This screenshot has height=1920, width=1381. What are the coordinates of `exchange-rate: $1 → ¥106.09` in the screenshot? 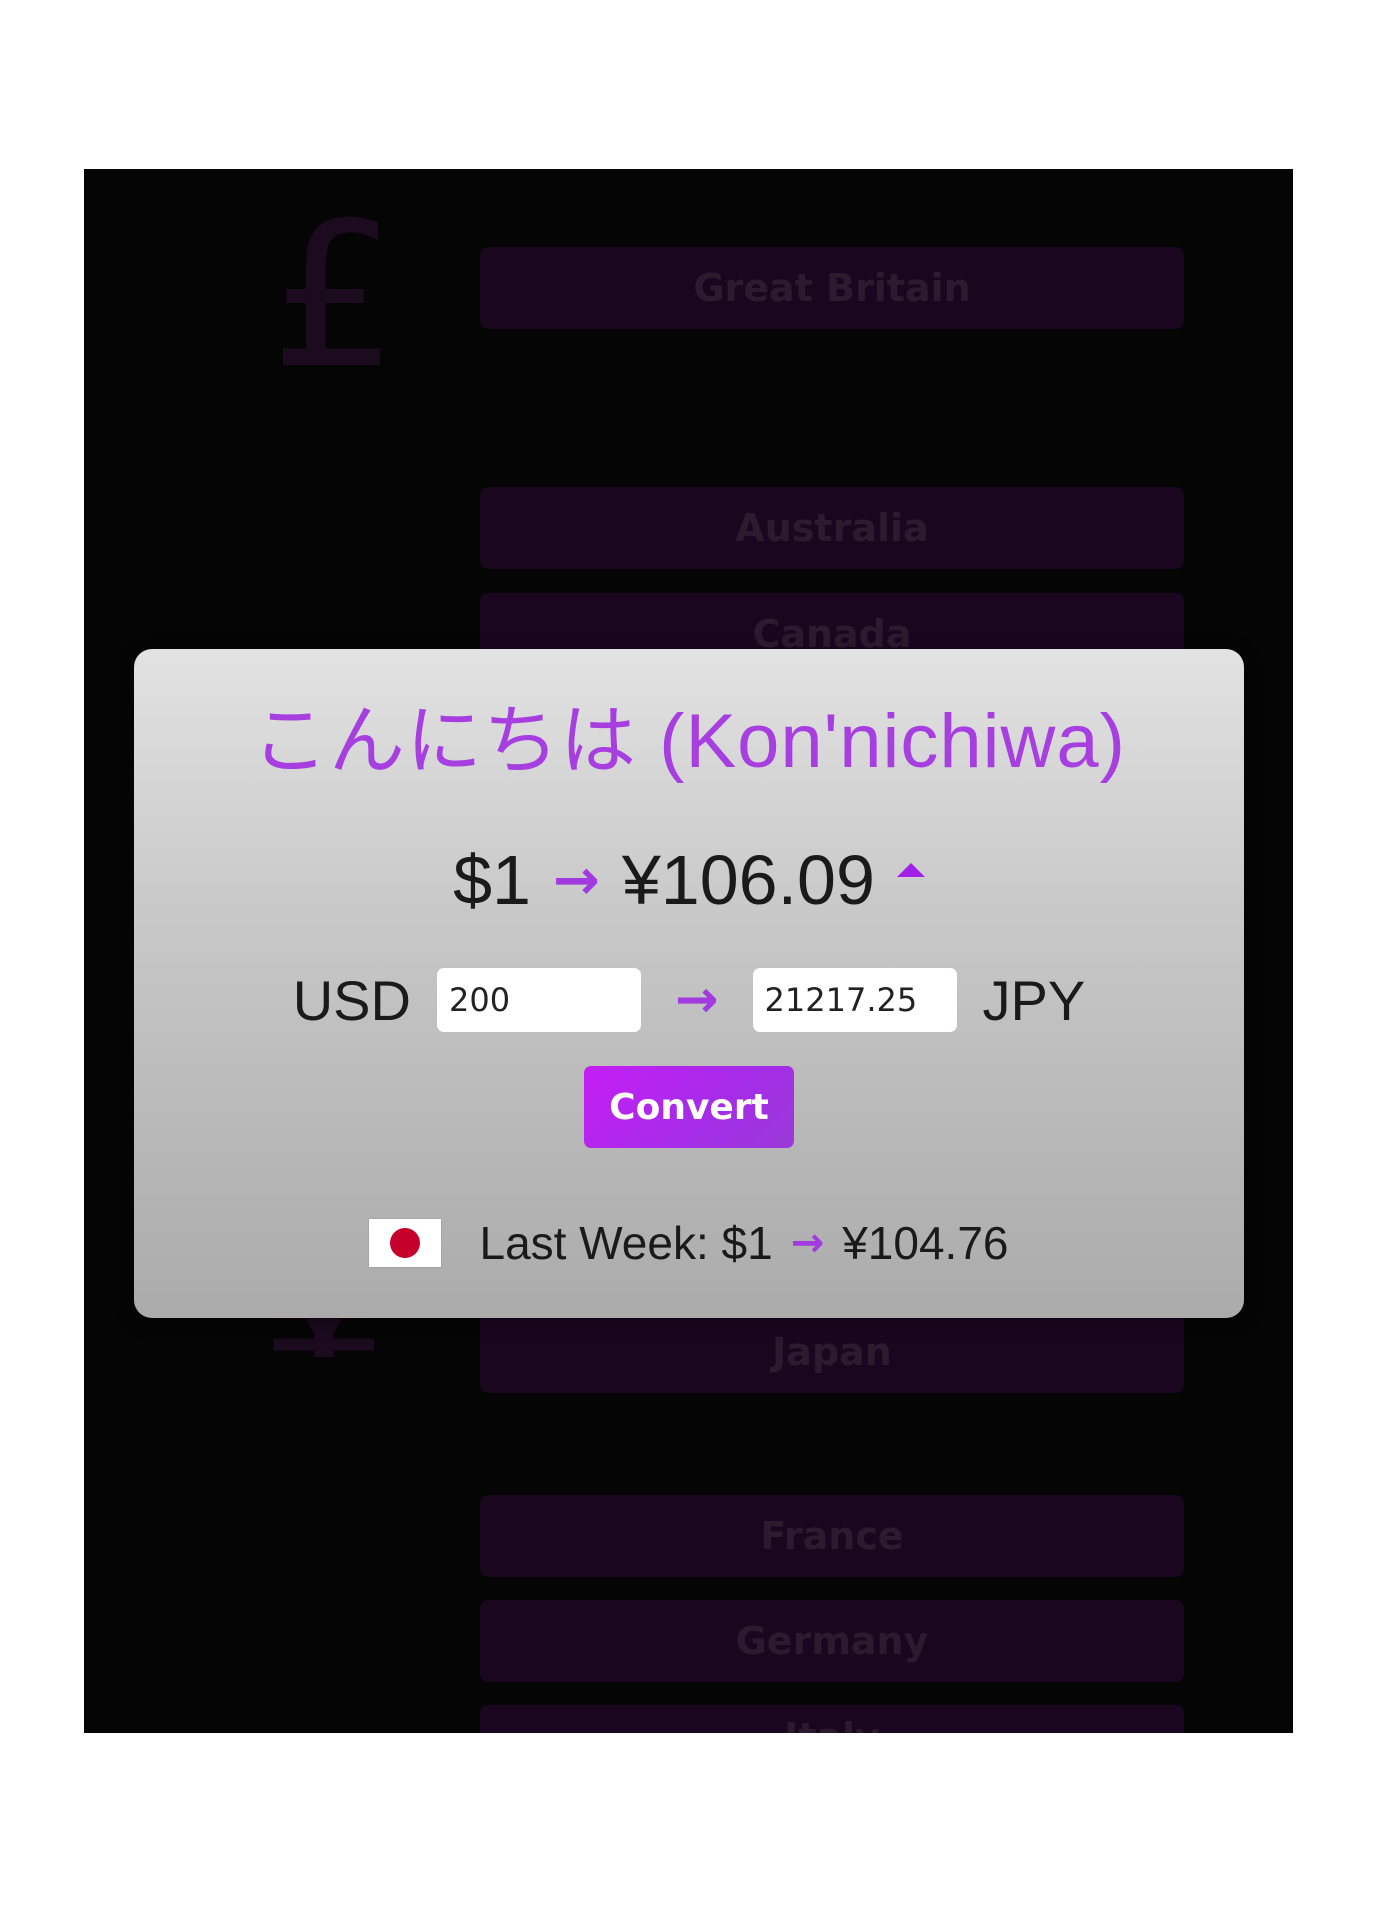 It's located at (689, 880).